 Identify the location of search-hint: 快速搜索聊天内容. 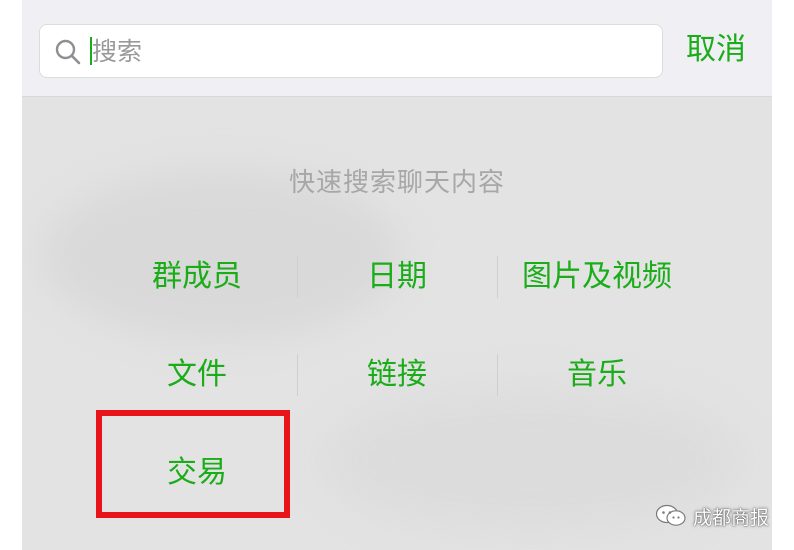
(396, 183).